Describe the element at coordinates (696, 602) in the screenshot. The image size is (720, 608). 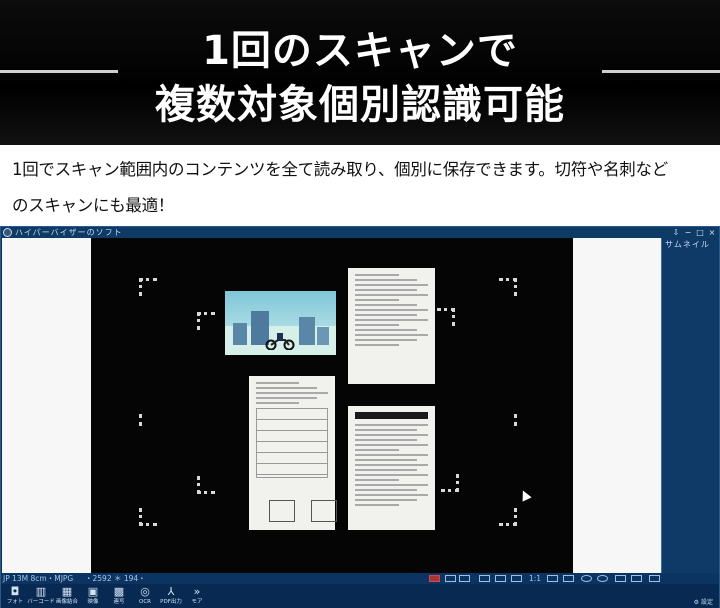
I see `gear-icon: ⚙` at that location.